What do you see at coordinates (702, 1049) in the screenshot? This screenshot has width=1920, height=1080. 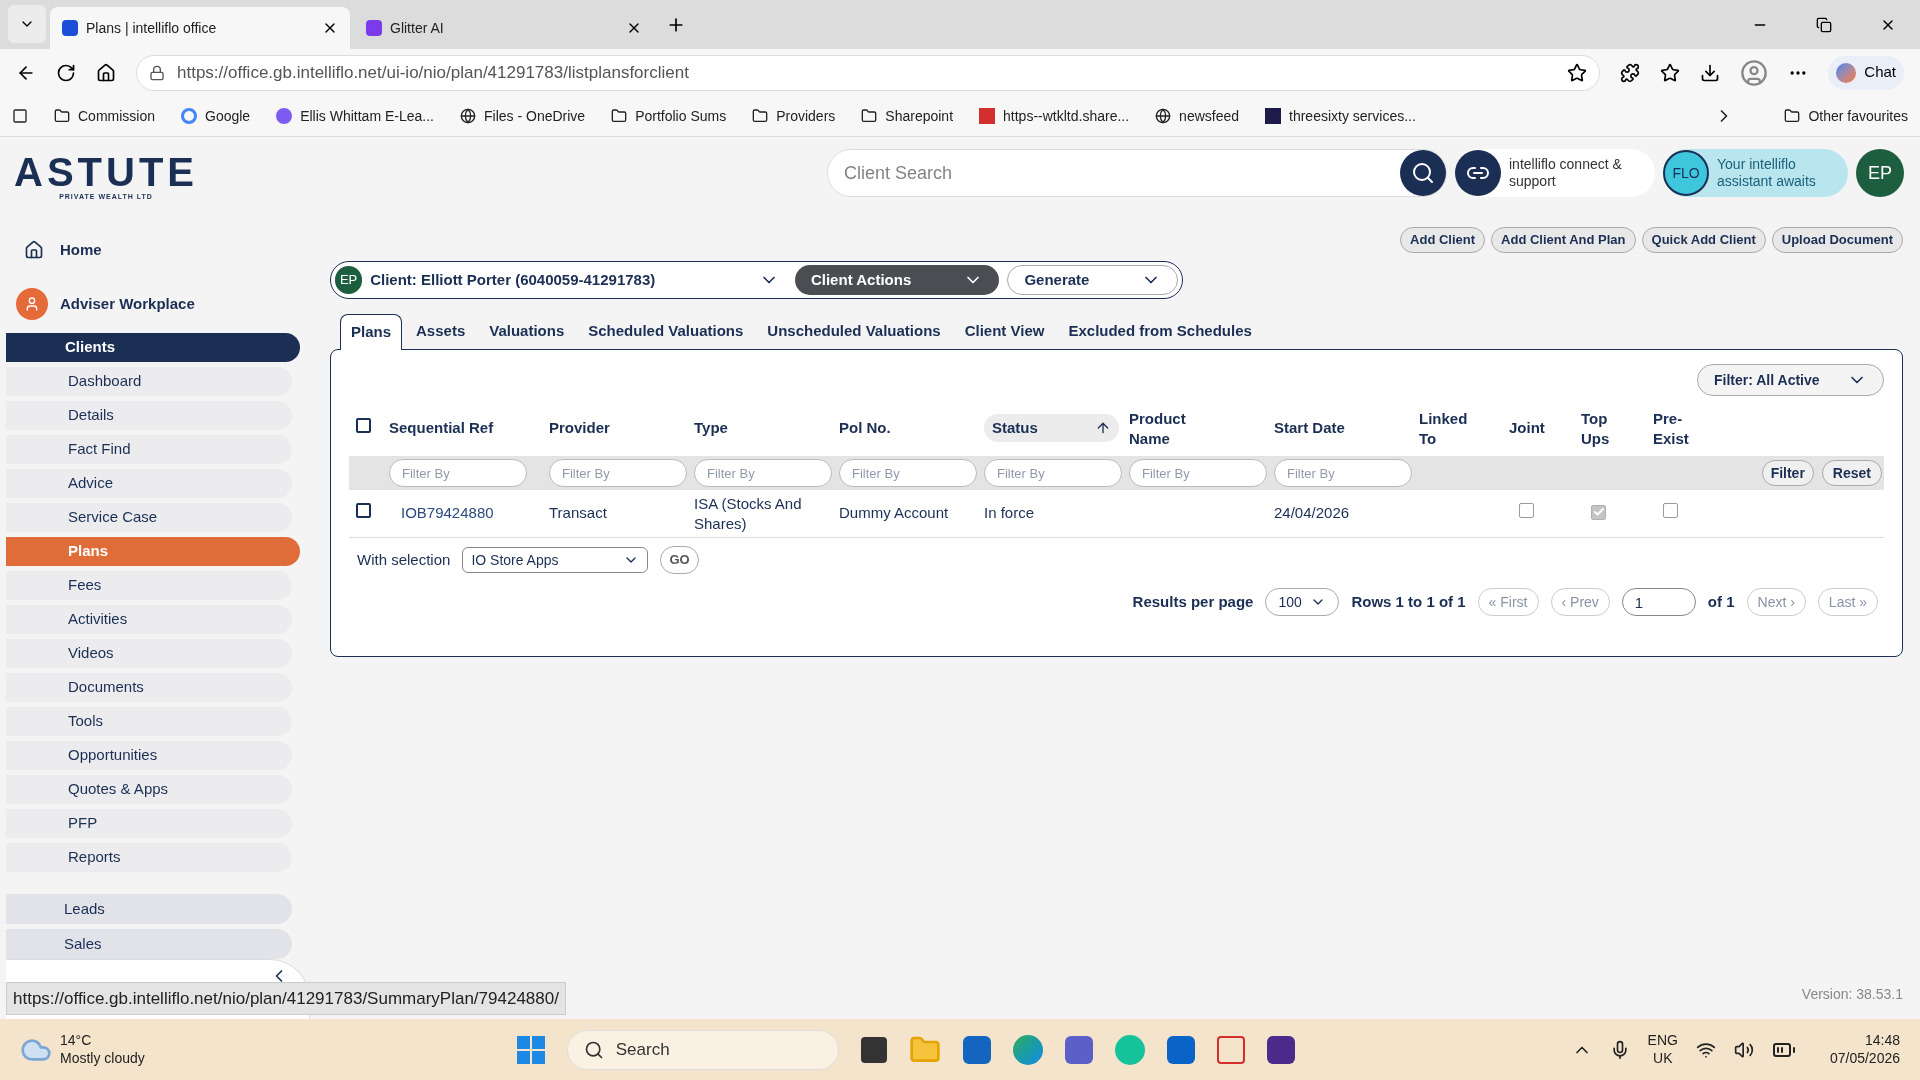 I see `taskbar-search: Search` at bounding box center [702, 1049].